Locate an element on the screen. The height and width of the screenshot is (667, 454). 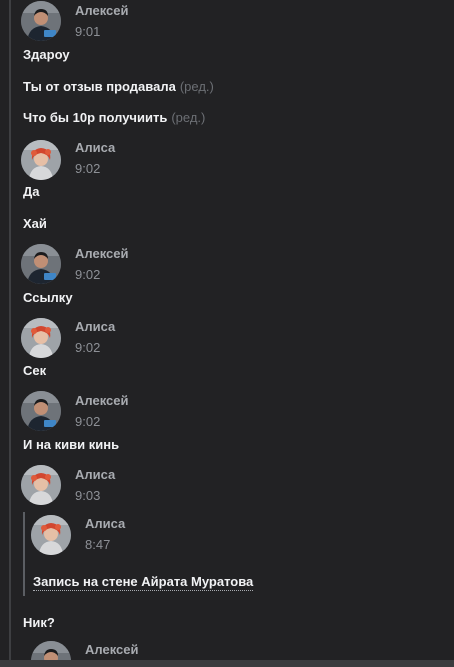
message-text: Ник? is located at coordinates (39, 622).